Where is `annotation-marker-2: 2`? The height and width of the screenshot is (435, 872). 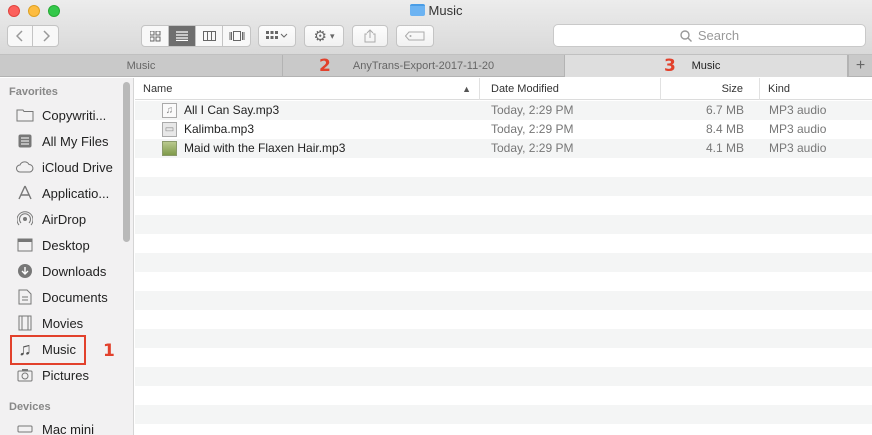 annotation-marker-2: 2 is located at coordinates (325, 66).